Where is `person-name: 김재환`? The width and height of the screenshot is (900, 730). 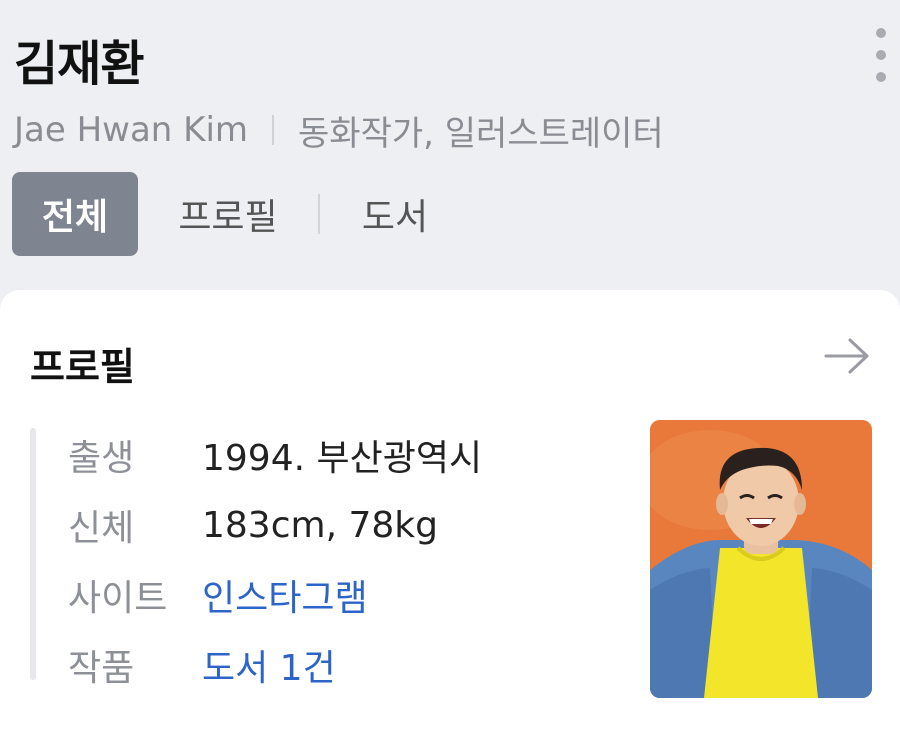
person-name: 김재환 is located at coordinates (79, 64).